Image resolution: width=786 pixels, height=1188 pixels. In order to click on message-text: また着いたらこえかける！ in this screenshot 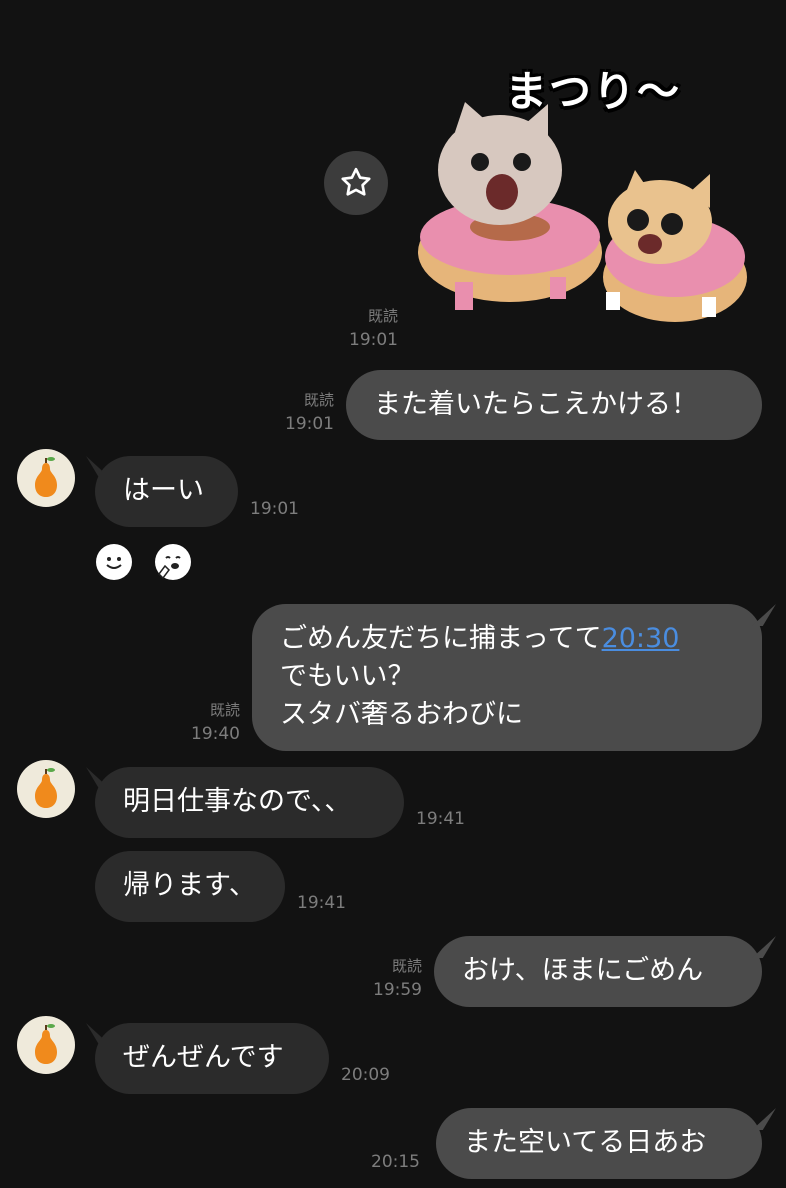, I will do `click(536, 404)`.